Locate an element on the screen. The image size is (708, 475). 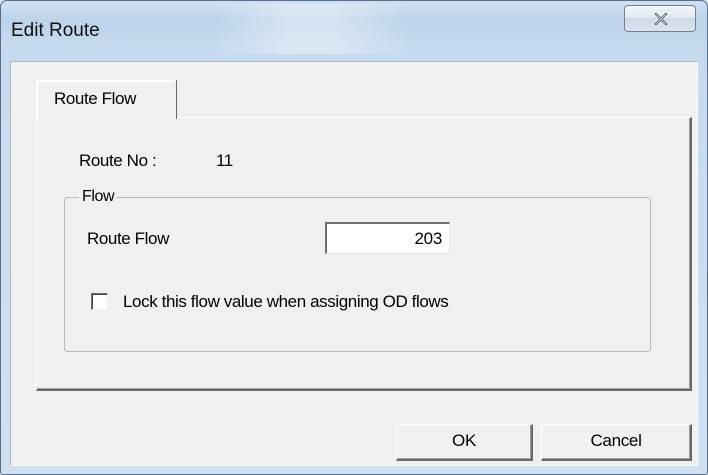
cancel-button: Cancel is located at coordinates (616, 442).